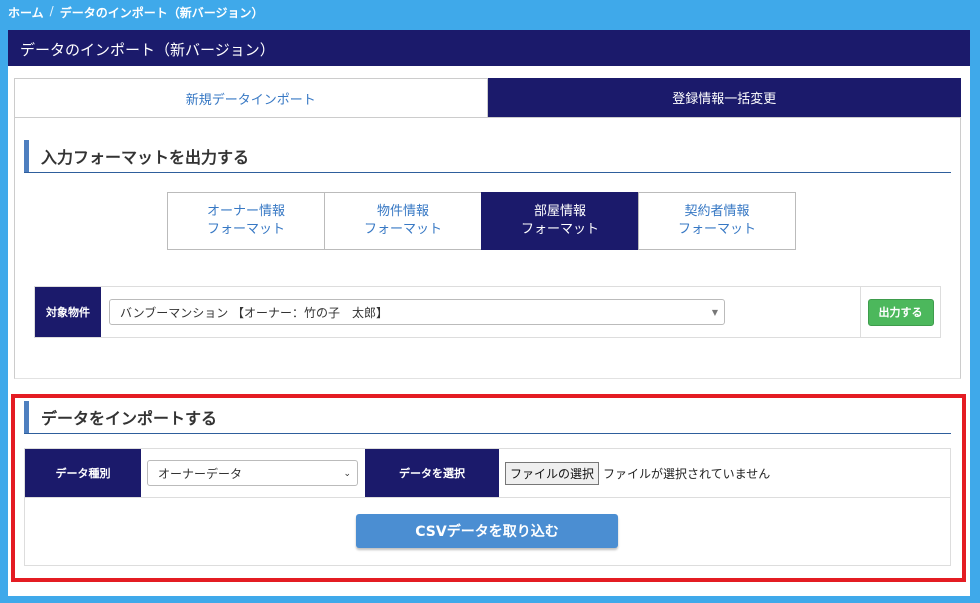 The width and height of the screenshot is (980, 603). I want to click on breadcrumb: ホーム / データのインポート（新バージョン）, so click(135, 12).